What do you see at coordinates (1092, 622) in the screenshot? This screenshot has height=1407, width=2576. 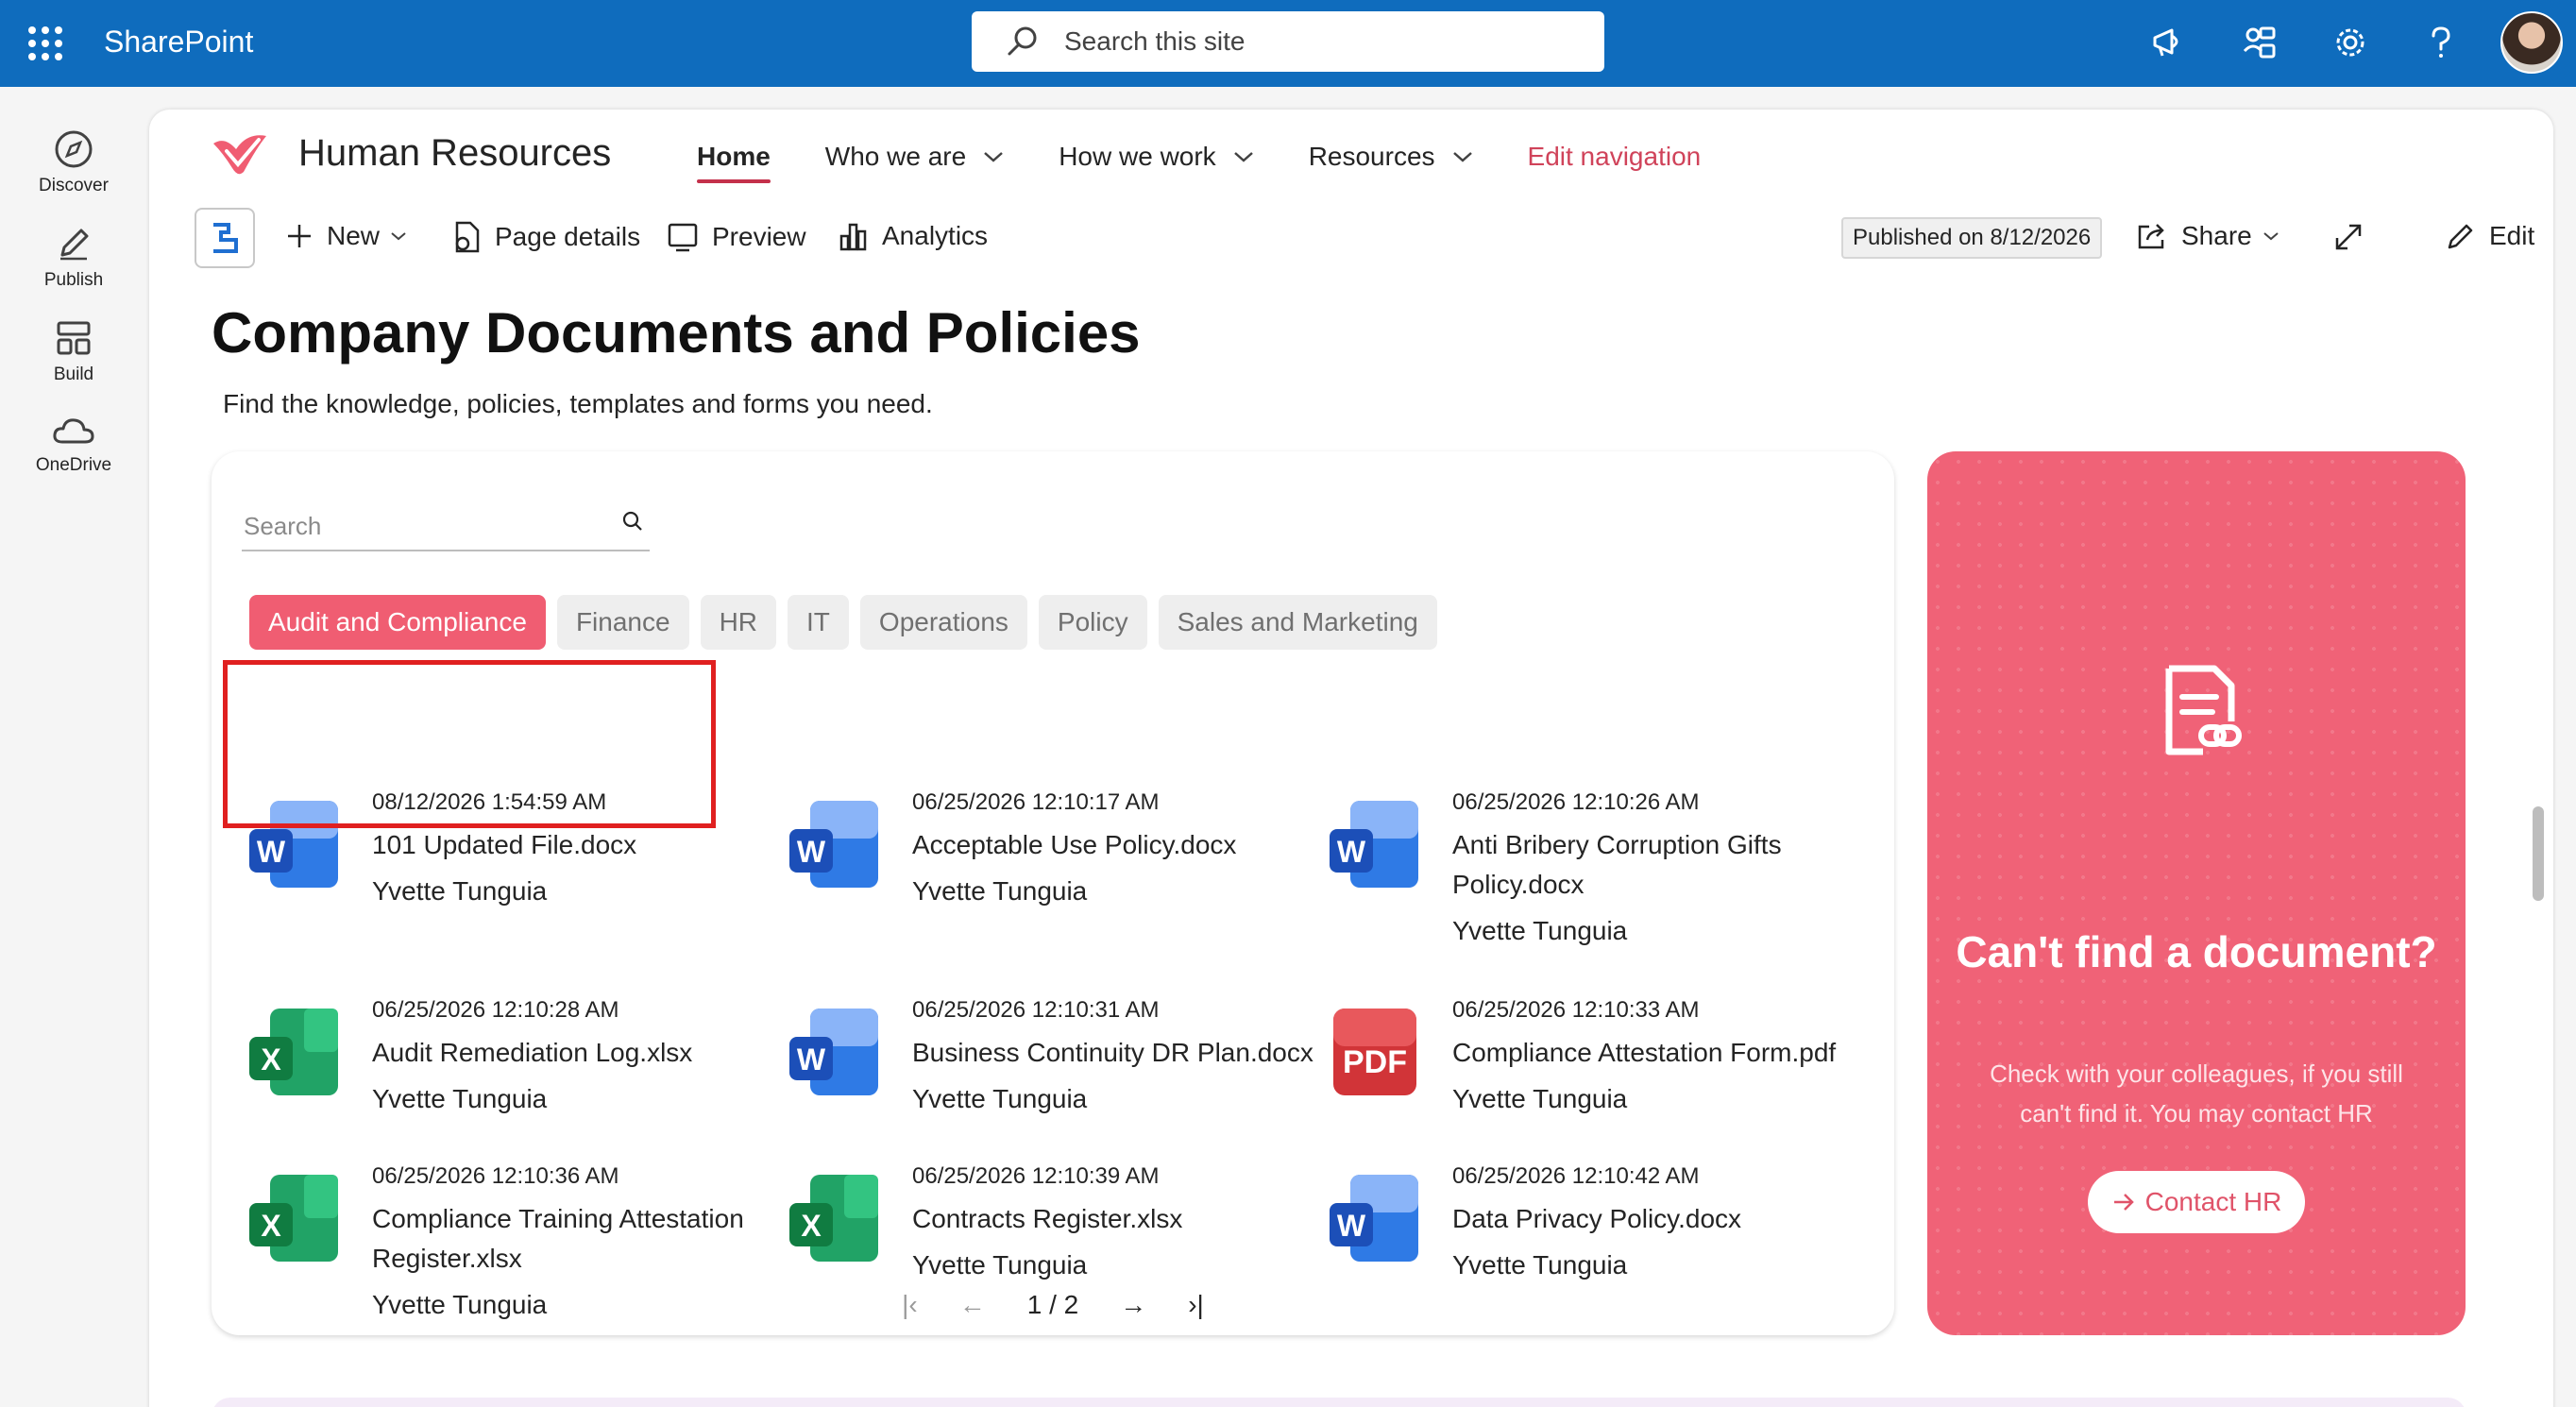 I see `category-chip: Policy` at bounding box center [1092, 622].